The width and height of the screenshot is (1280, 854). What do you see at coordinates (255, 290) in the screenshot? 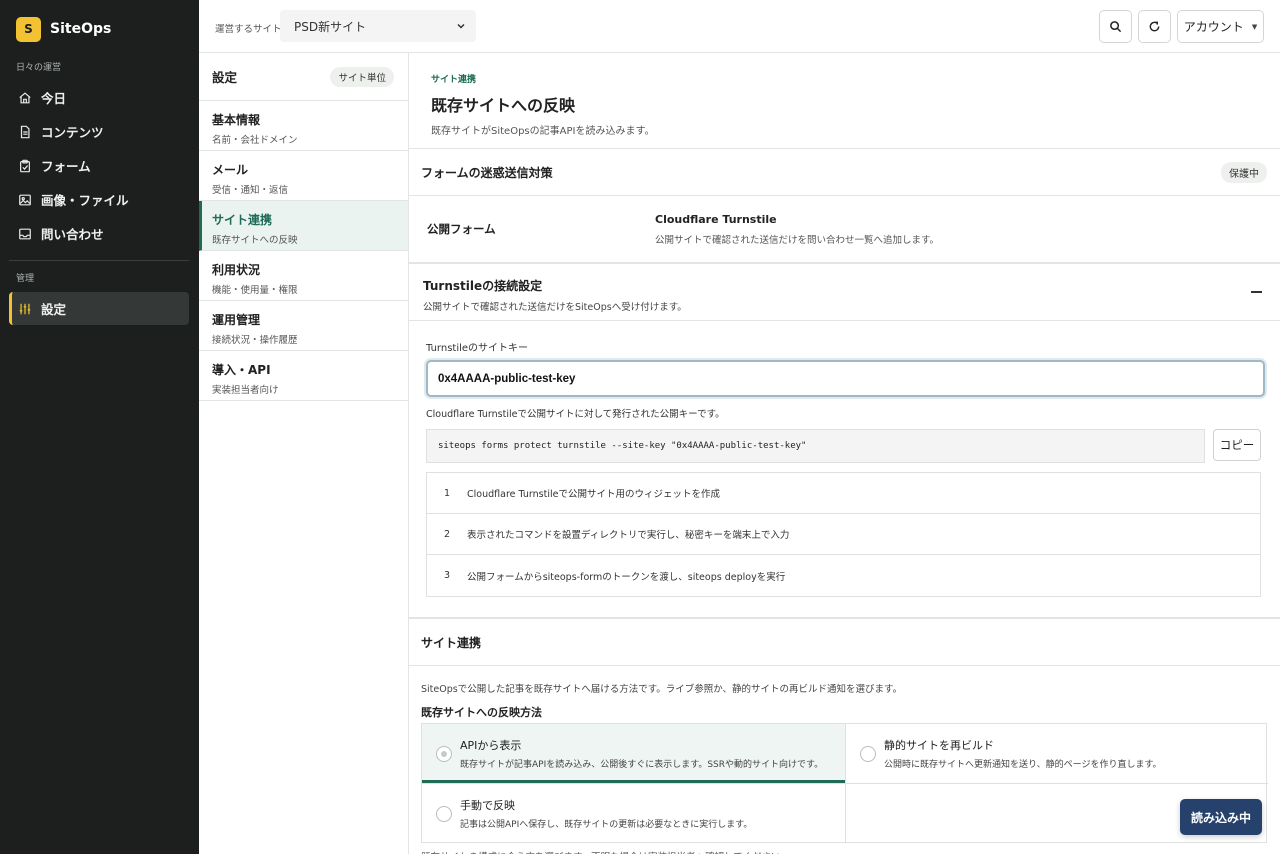
I see `subnav-item-sub: 機能・使用量・権限` at bounding box center [255, 290].